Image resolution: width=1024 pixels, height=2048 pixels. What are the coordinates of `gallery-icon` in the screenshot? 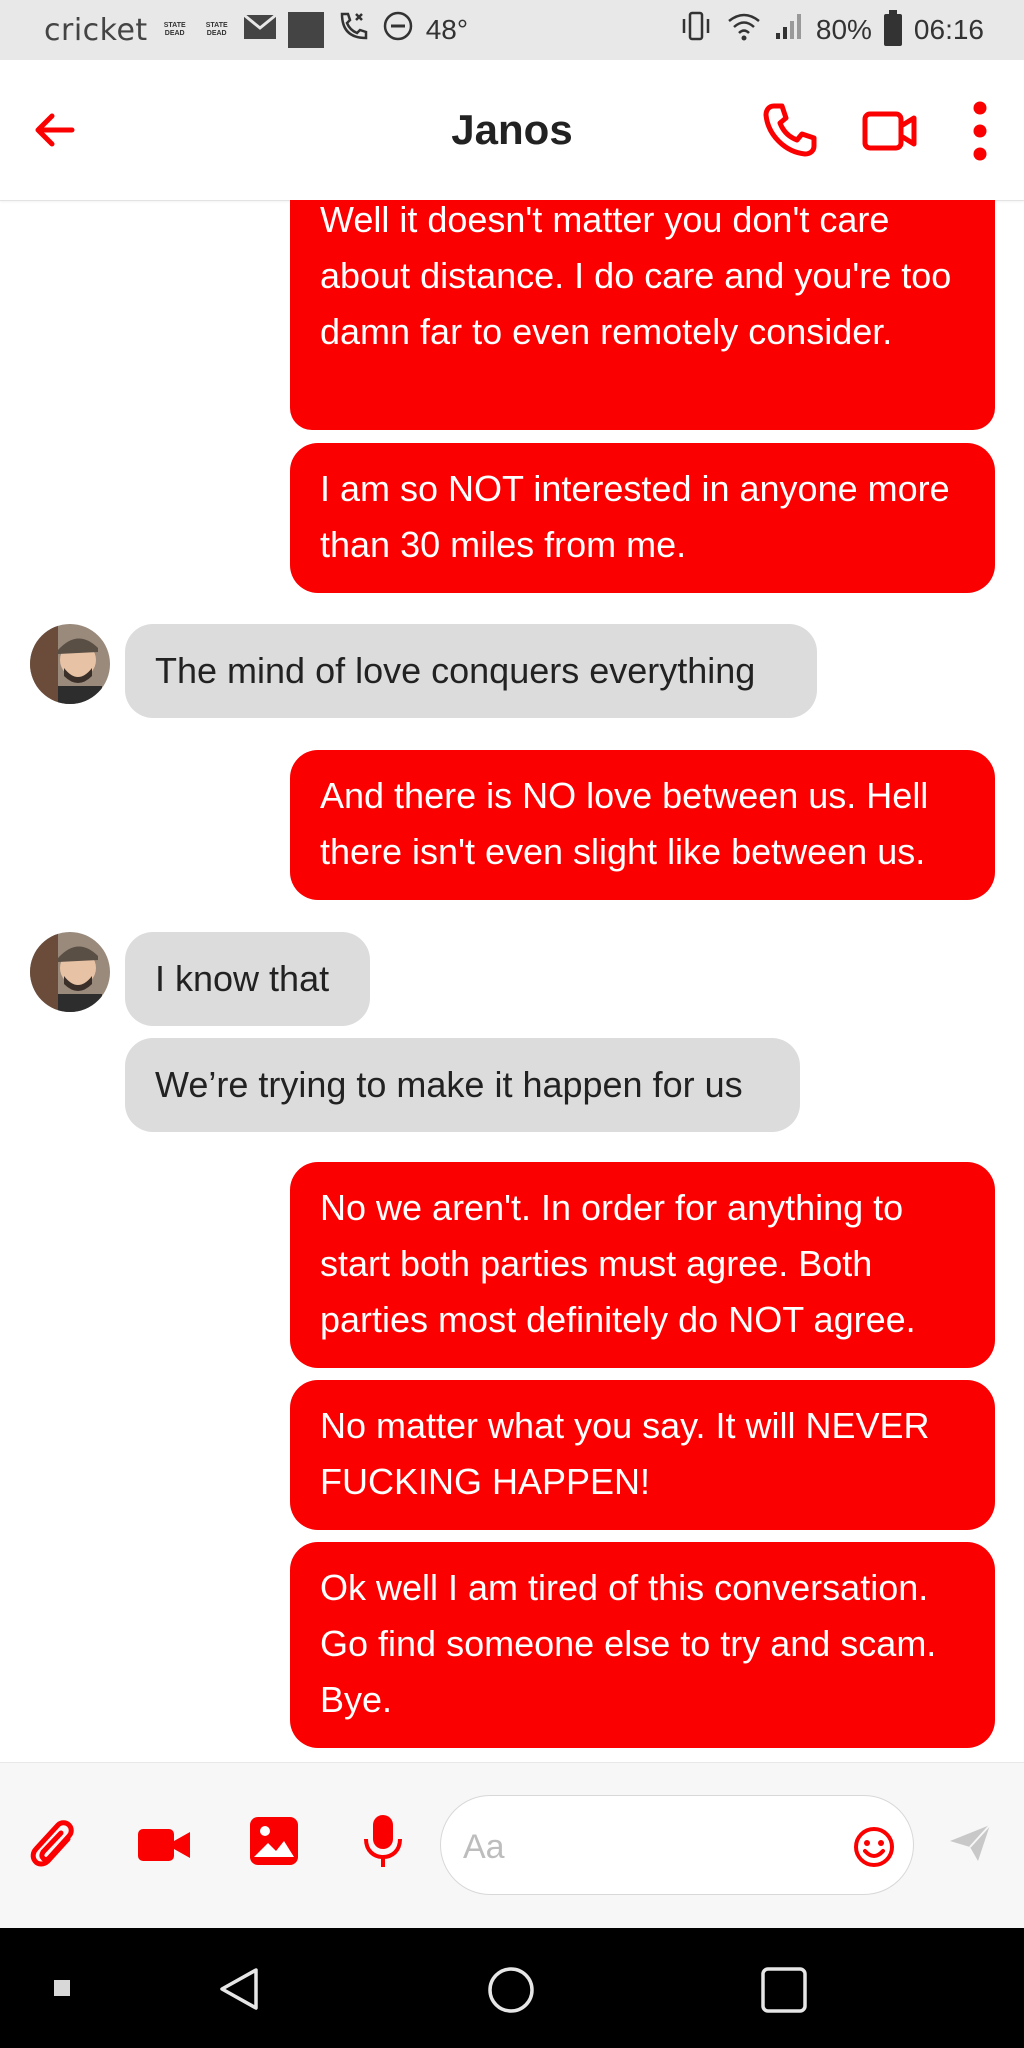 It's located at (305, 30).